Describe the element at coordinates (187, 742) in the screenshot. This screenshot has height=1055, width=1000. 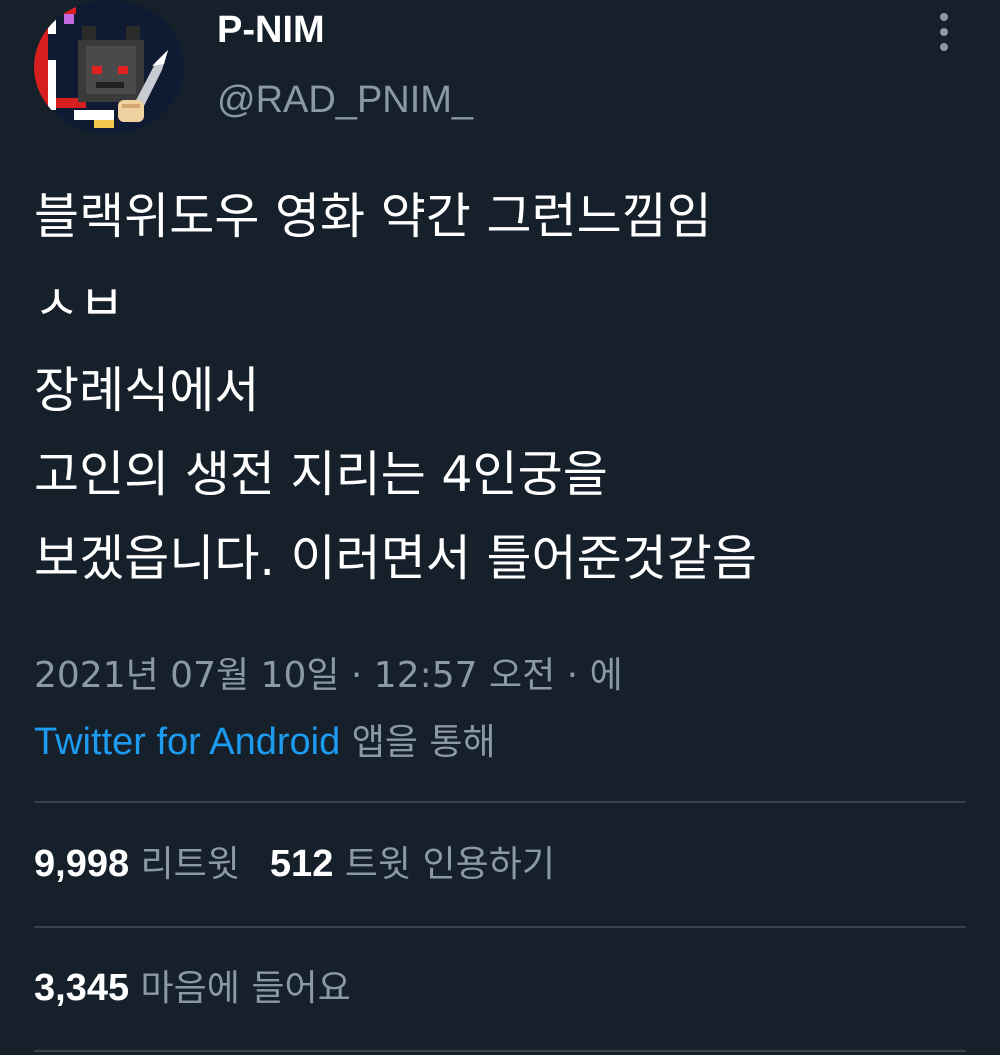
I see `source-app-link: Twitter for Android` at that location.